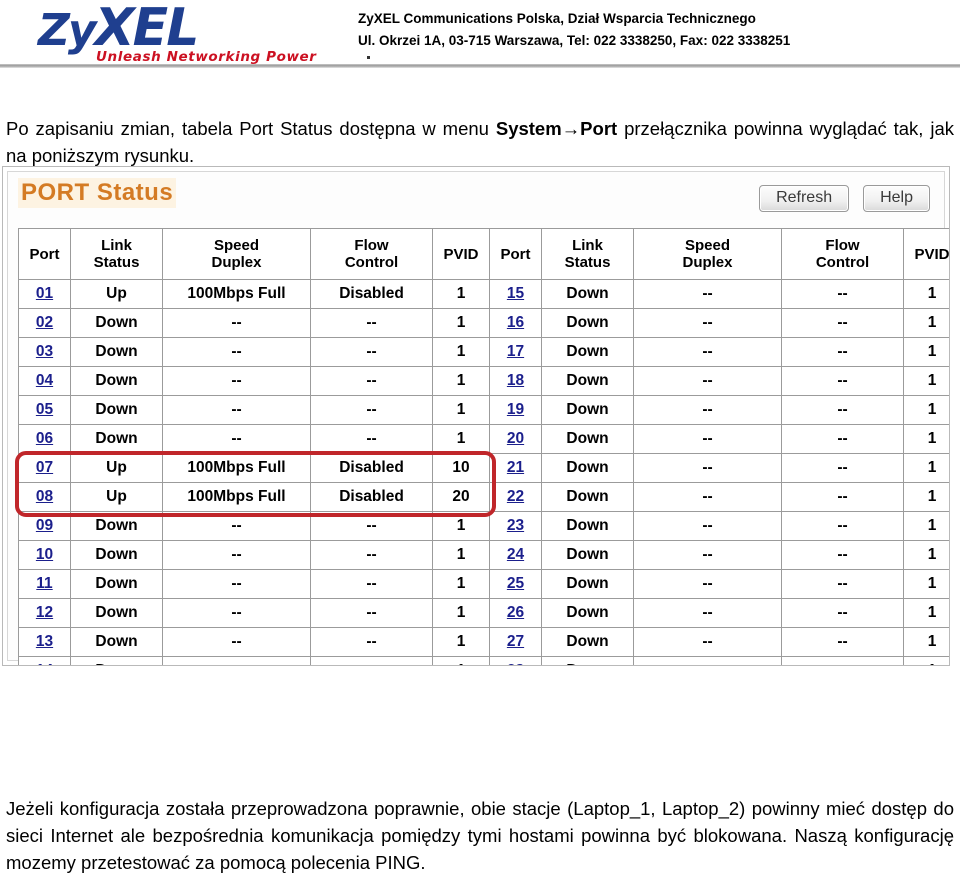 This screenshot has width=960, height=876. I want to click on port-link: 19, so click(515, 409).